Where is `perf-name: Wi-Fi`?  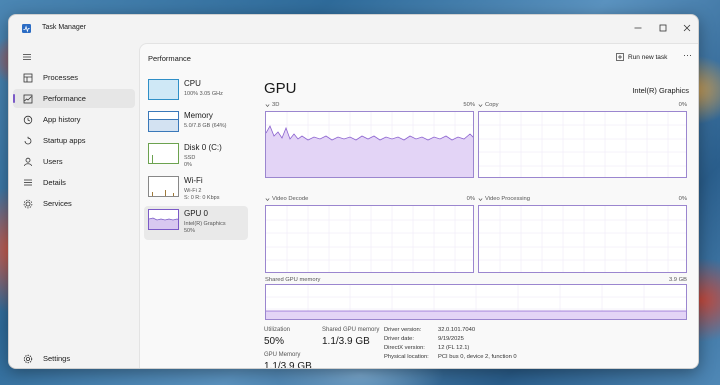
perf-name: Wi-Fi is located at coordinates (193, 180).